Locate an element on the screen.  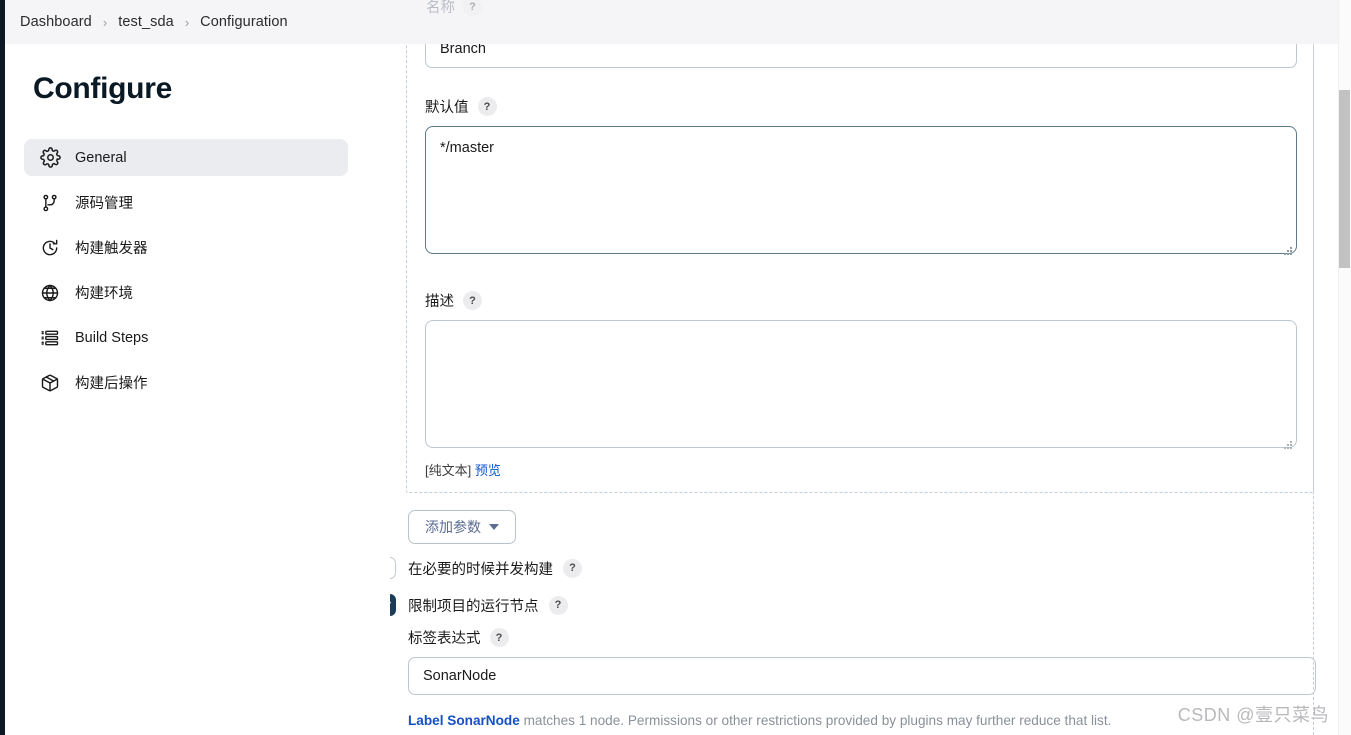
sidebar-item-label: 构建后操作 is located at coordinates (111, 384).